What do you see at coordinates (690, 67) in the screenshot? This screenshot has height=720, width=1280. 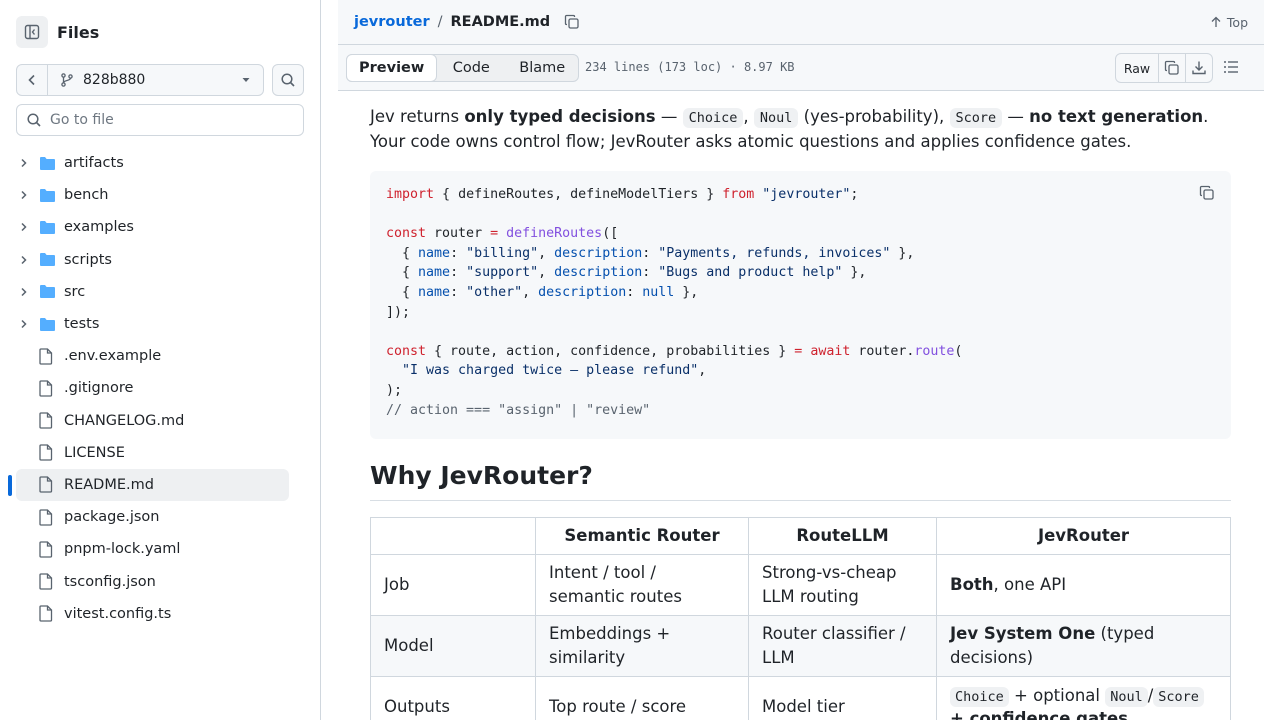 I see `file-meta: 234 lines (173 loc) · 8.97 KB` at bounding box center [690, 67].